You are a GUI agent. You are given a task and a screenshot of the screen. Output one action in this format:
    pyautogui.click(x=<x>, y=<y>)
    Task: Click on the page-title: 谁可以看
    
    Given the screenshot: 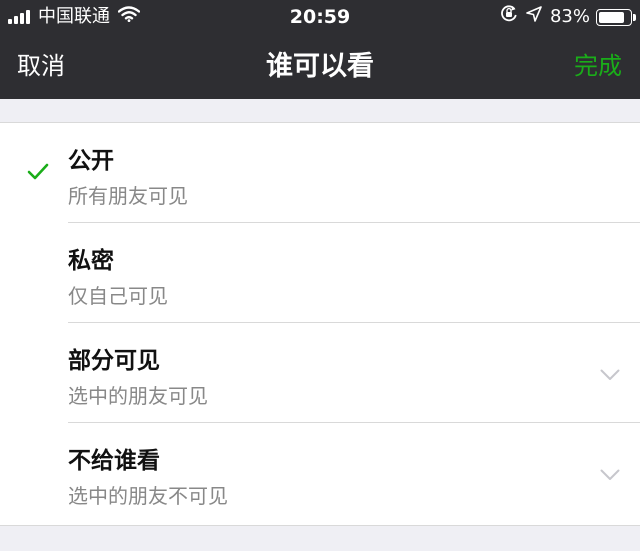 What is the action you would take?
    pyautogui.click(x=320, y=66)
    